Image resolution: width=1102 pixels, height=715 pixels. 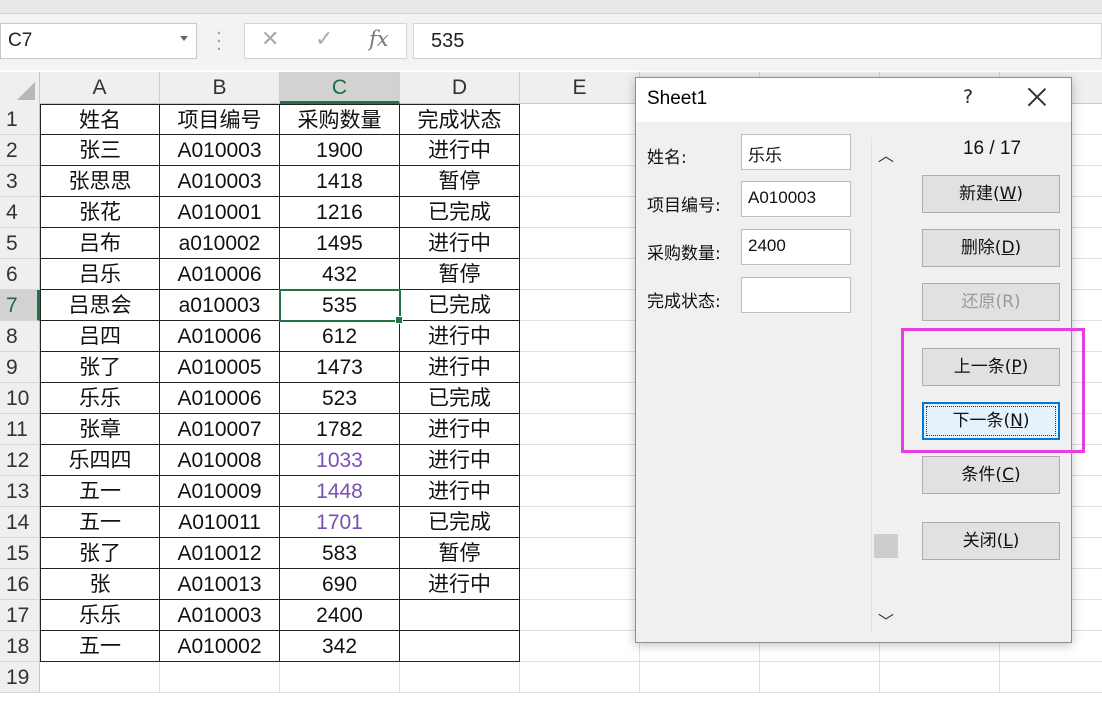 What do you see at coordinates (100, 274) in the screenshot?
I see `table-cell: 吕乐` at bounding box center [100, 274].